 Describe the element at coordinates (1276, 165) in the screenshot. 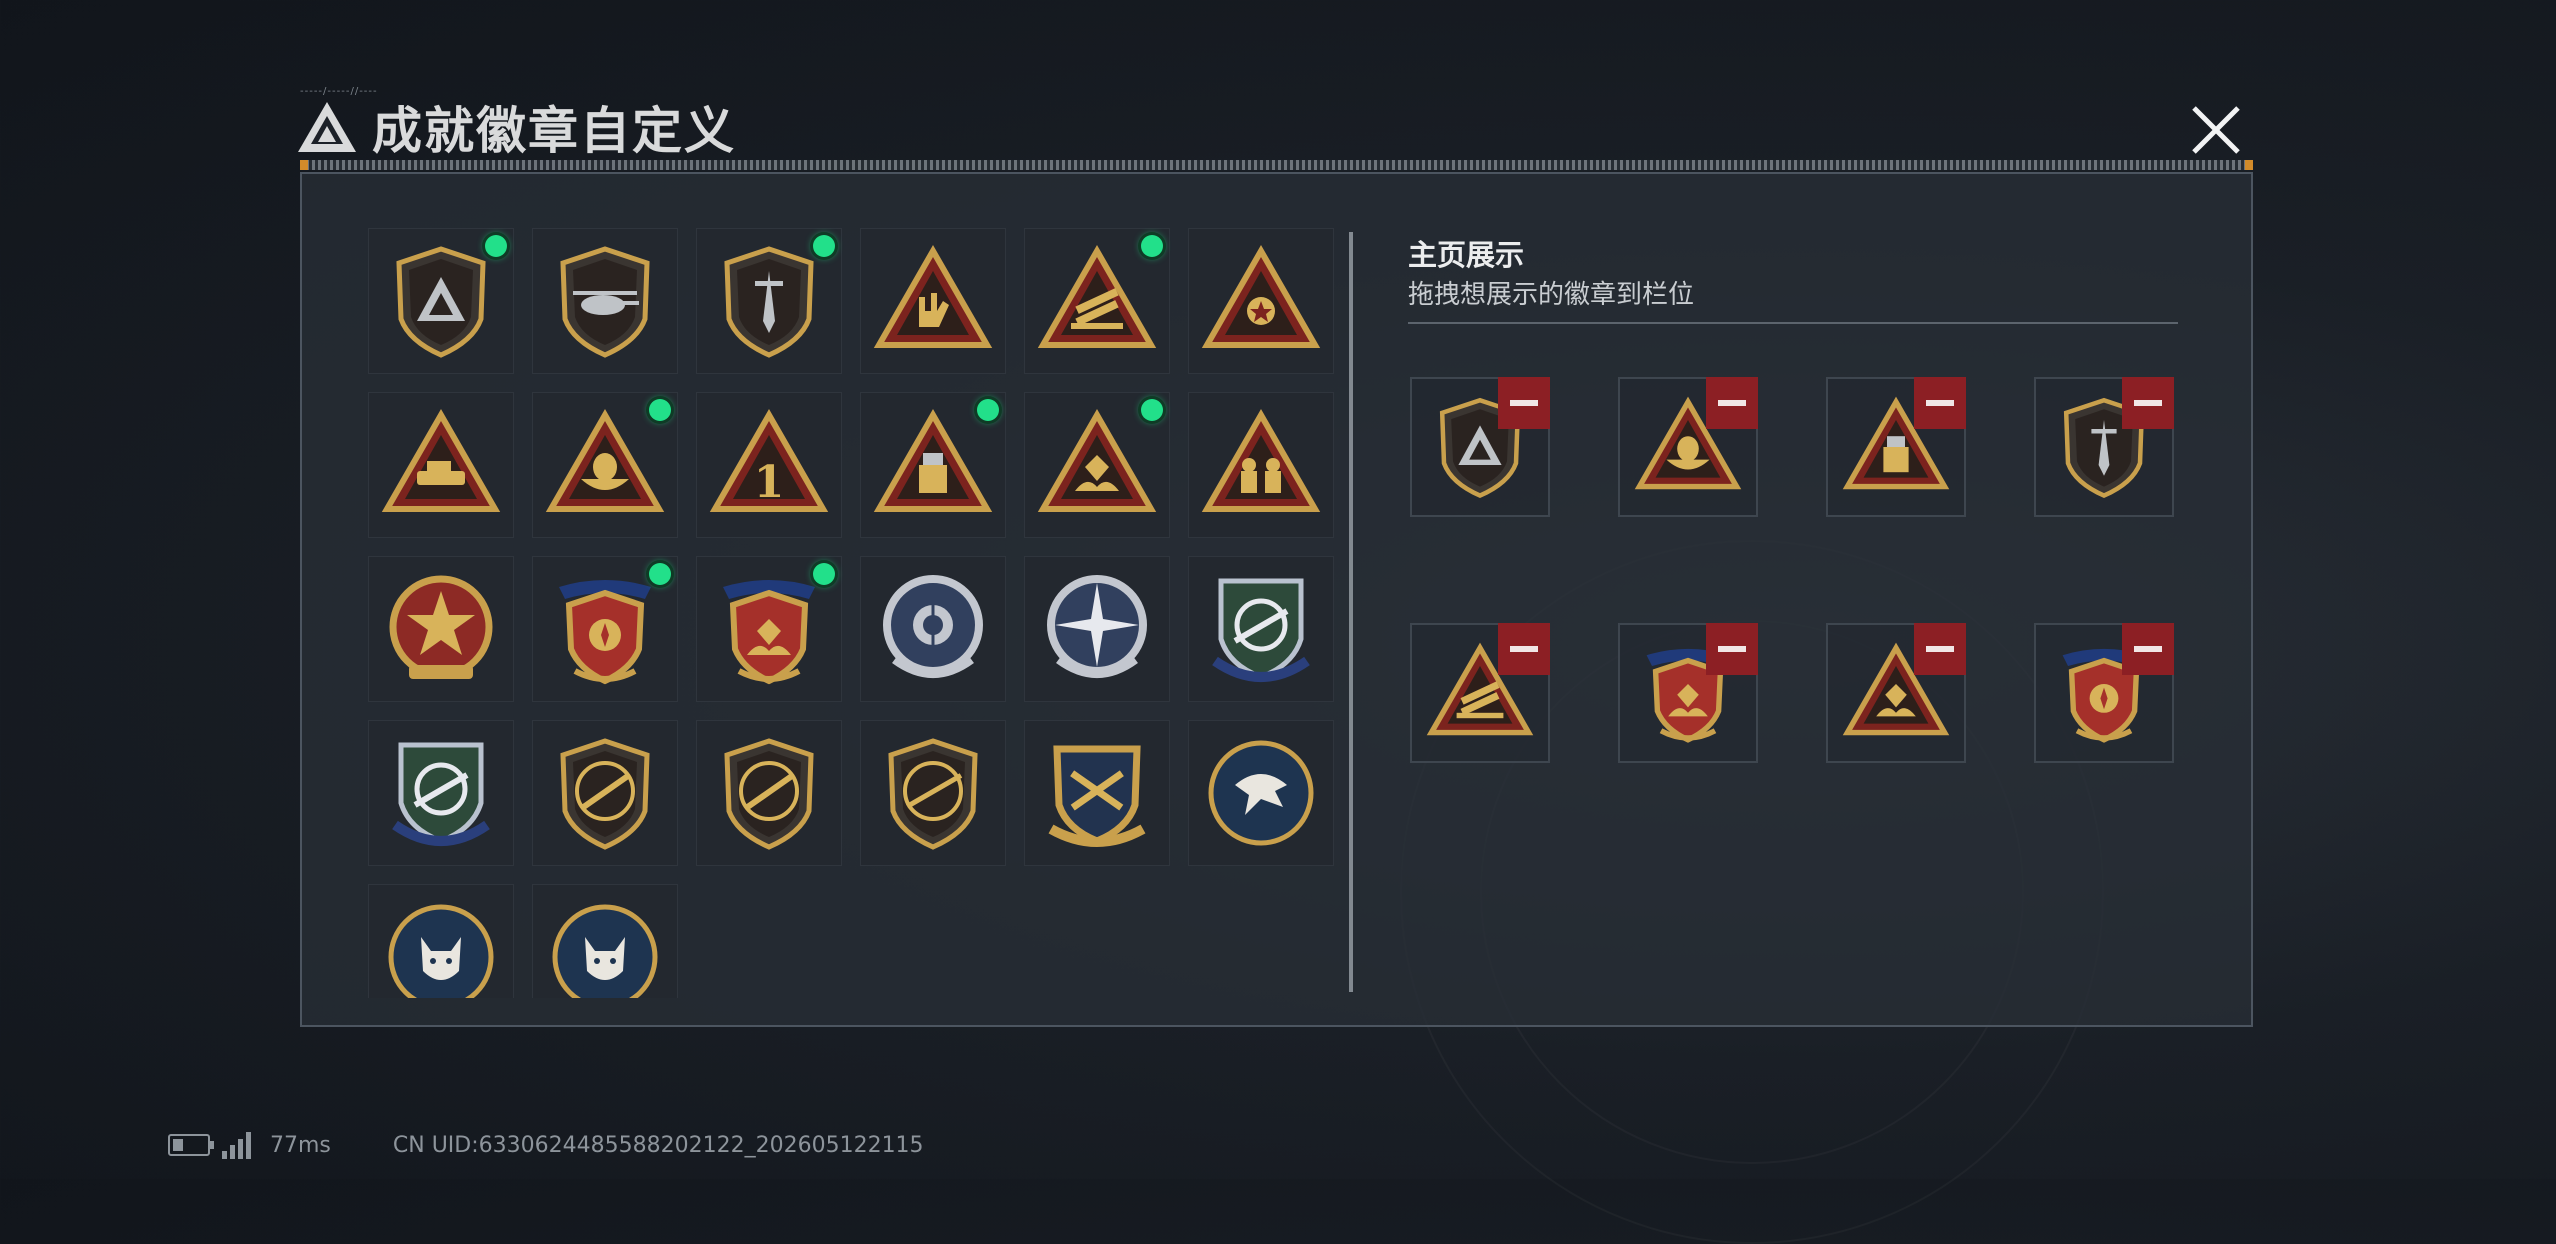

I see `header-stripe` at that location.